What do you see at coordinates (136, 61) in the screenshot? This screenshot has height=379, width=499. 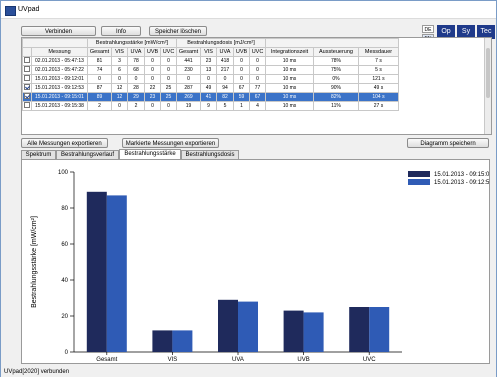 I see `table-cell: 78` at bounding box center [136, 61].